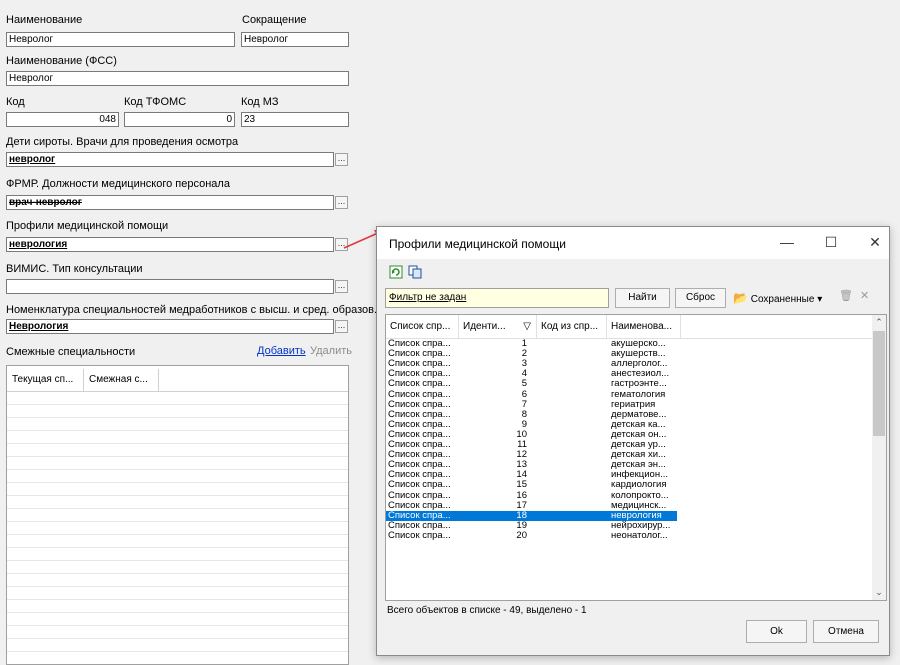  I want to click on minimize-button: —, so click(787, 243).